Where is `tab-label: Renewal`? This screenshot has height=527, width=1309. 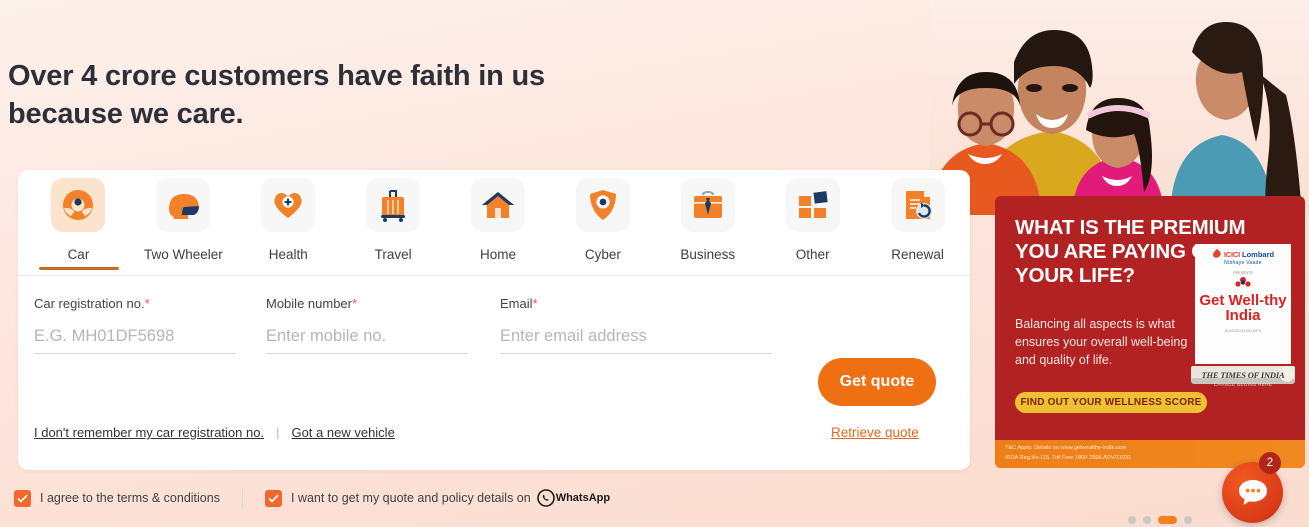 tab-label: Renewal is located at coordinates (917, 254).